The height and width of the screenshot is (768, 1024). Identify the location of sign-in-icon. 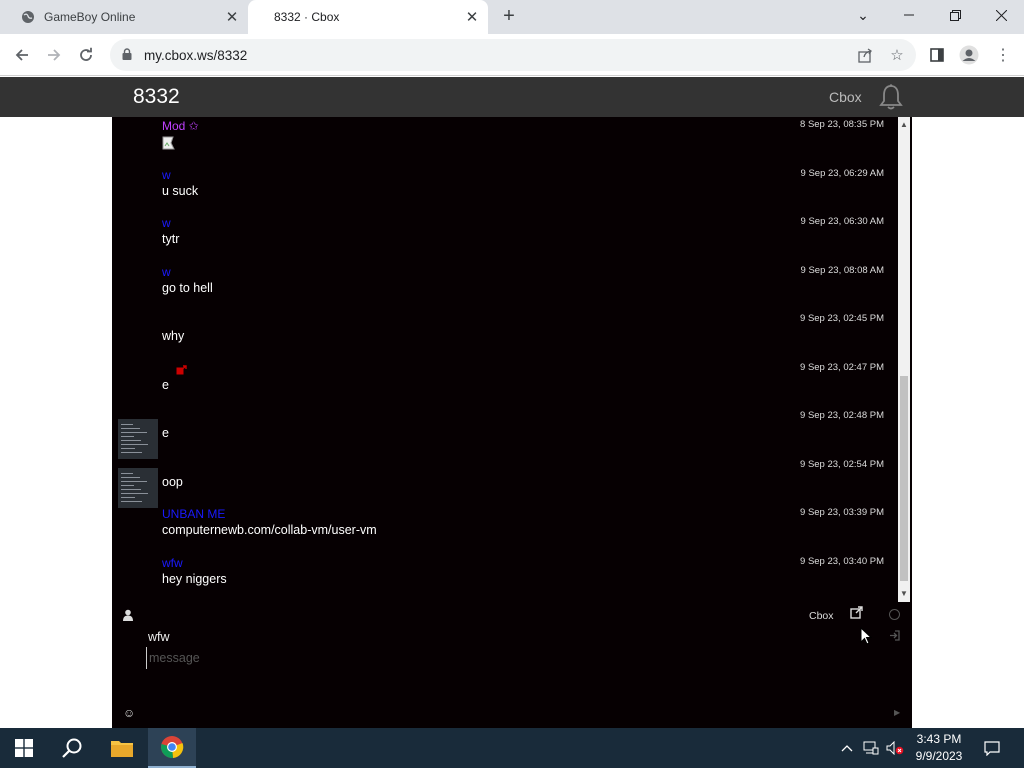
(894, 637).